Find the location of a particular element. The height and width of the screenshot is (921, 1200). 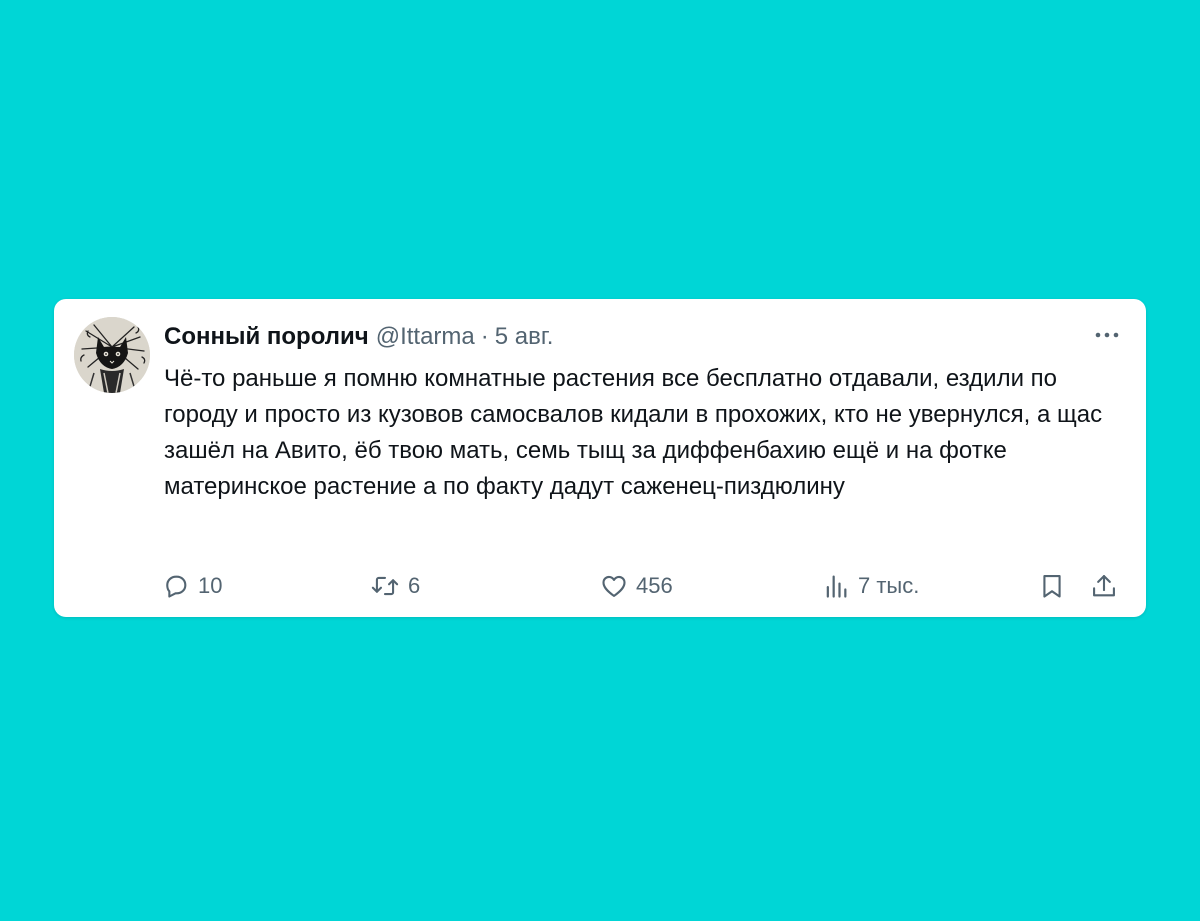

retweet-button: 6 is located at coordinates (395, 586).